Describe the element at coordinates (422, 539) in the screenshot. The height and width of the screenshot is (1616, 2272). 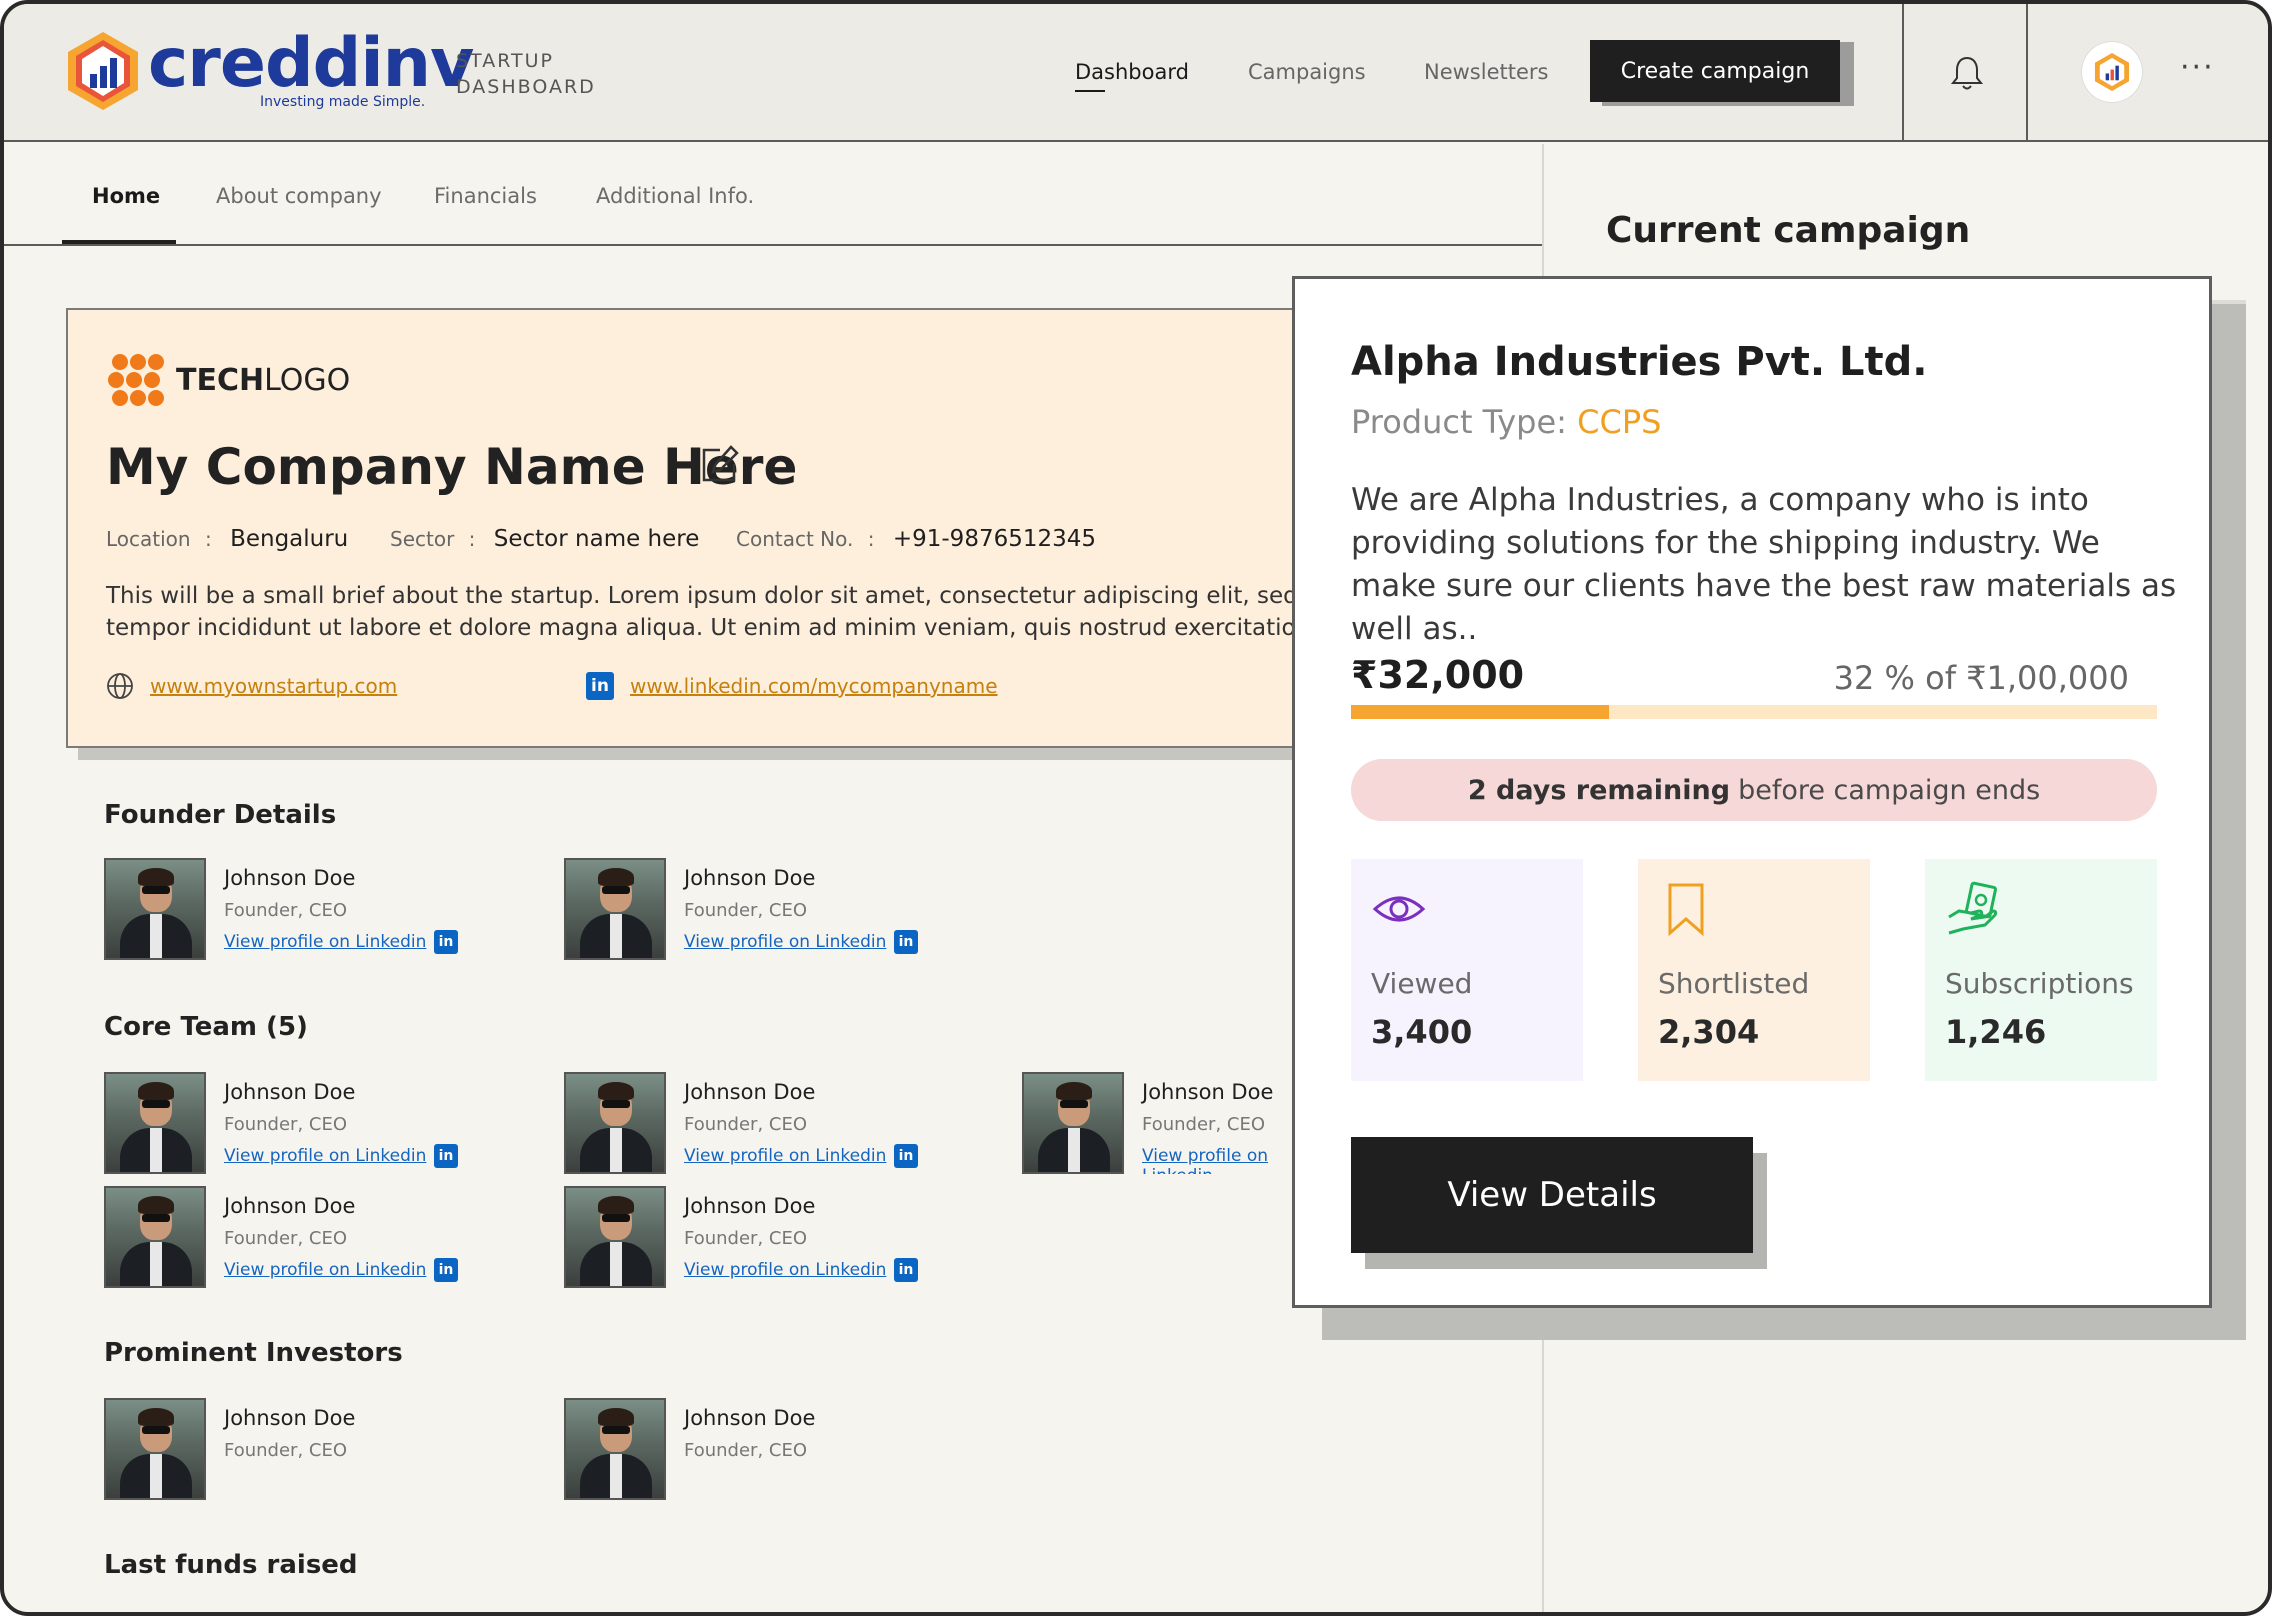
I see `sector-label: Sector` at that location.